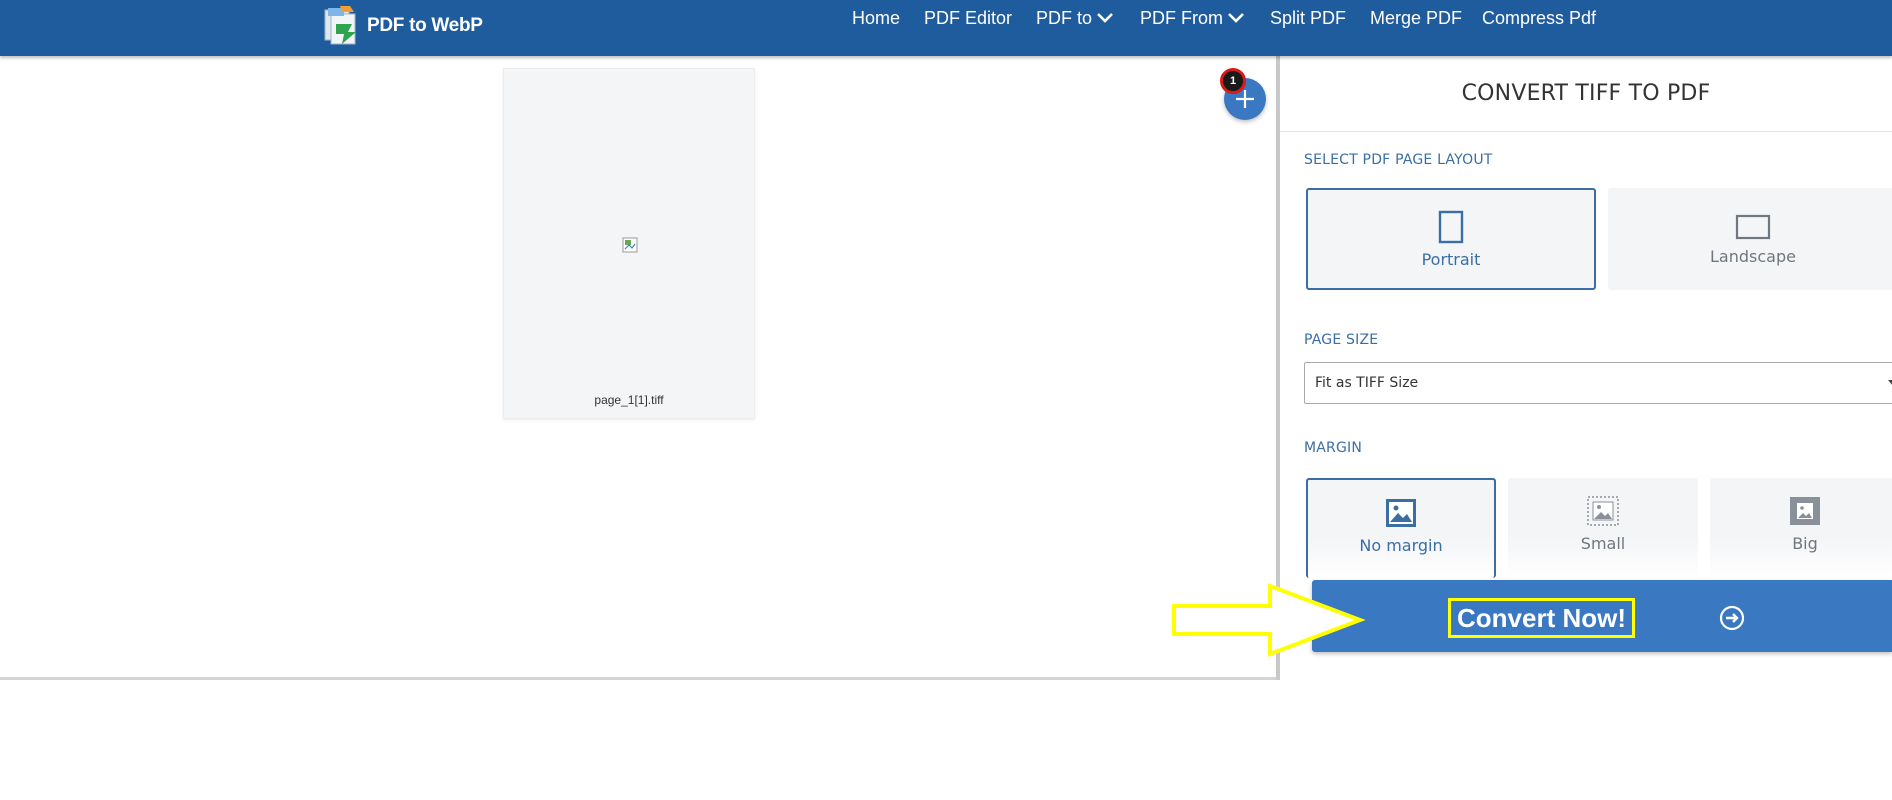 This screenshot has height=800, width=1892. Describe the element at coordinates (1586, 94) in the screenshot. I see `panel-title: CONVERT TIFF TO PDF` at that location.